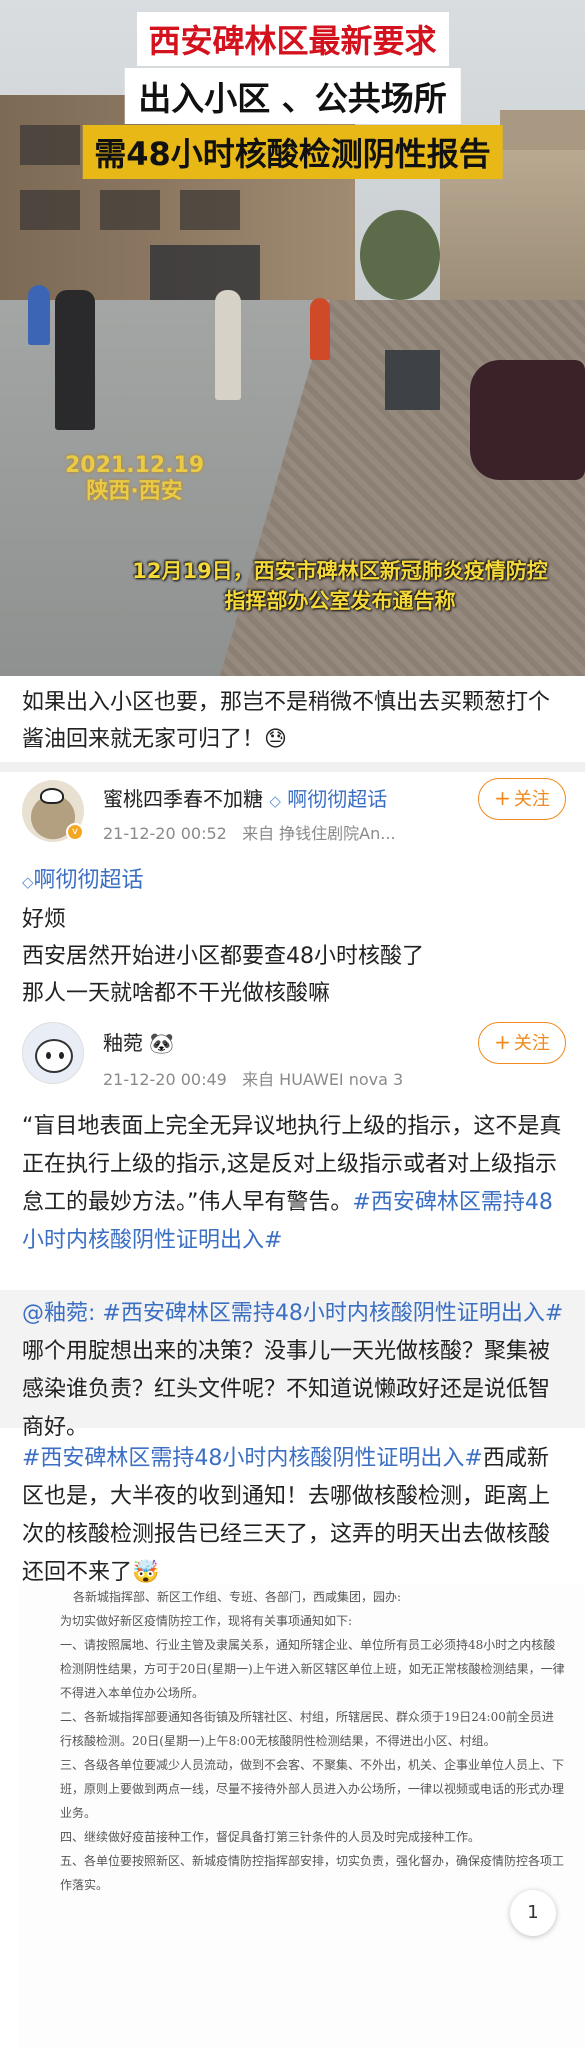  I want to click on location-text: 陕西·西安, so click(134, 492).